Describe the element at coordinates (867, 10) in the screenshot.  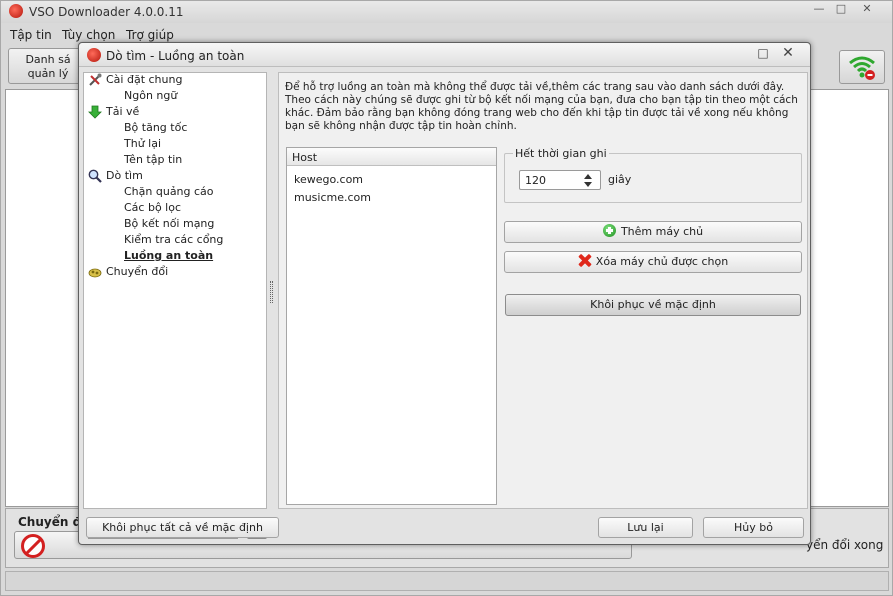
I see `close-icon: ✕` at that location.